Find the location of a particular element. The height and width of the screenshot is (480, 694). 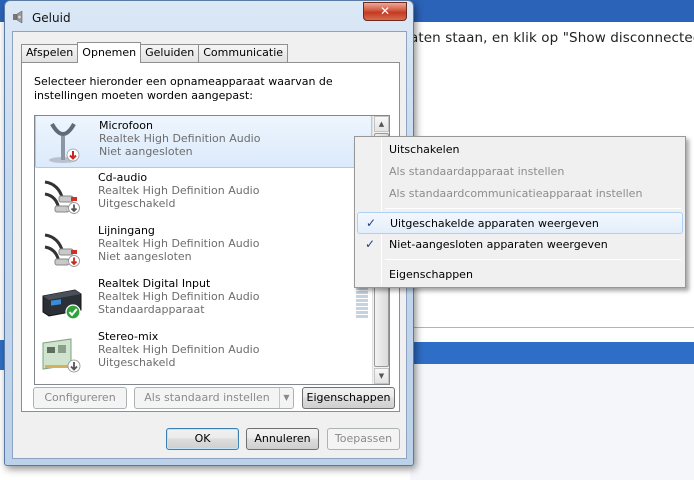

background-lower-area is located at coordinates (552, 422).